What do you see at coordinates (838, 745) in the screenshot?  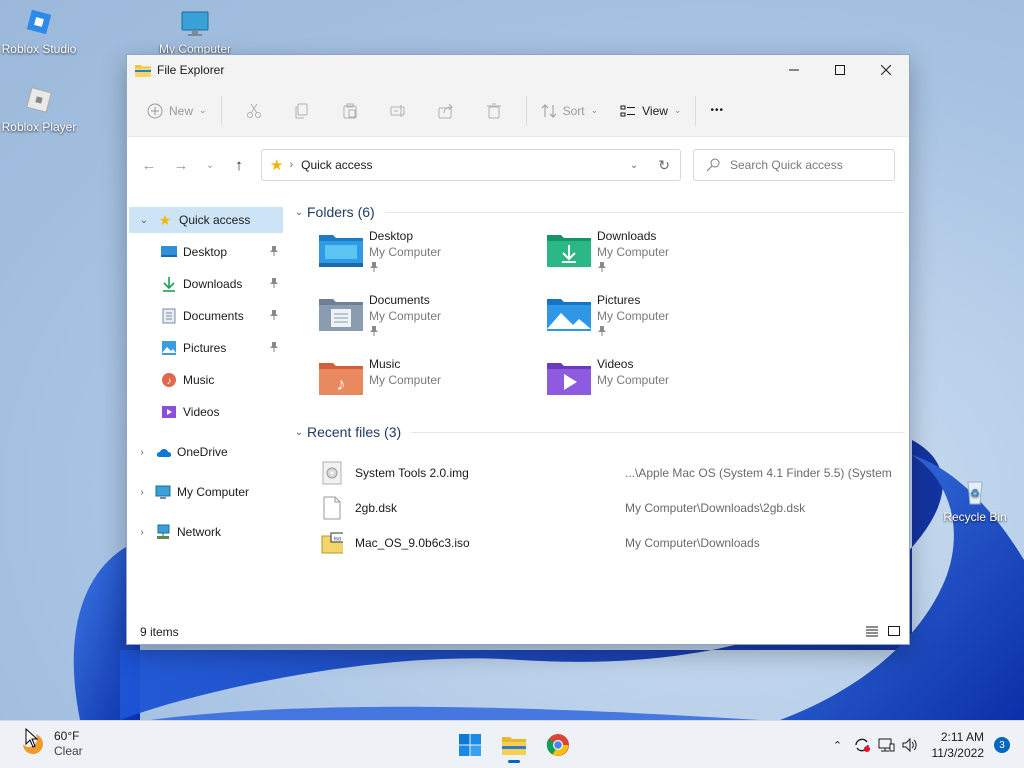 I see `show-hidden-icons-chevron-up-icon: ⌃` at bounding box center [838, 745].